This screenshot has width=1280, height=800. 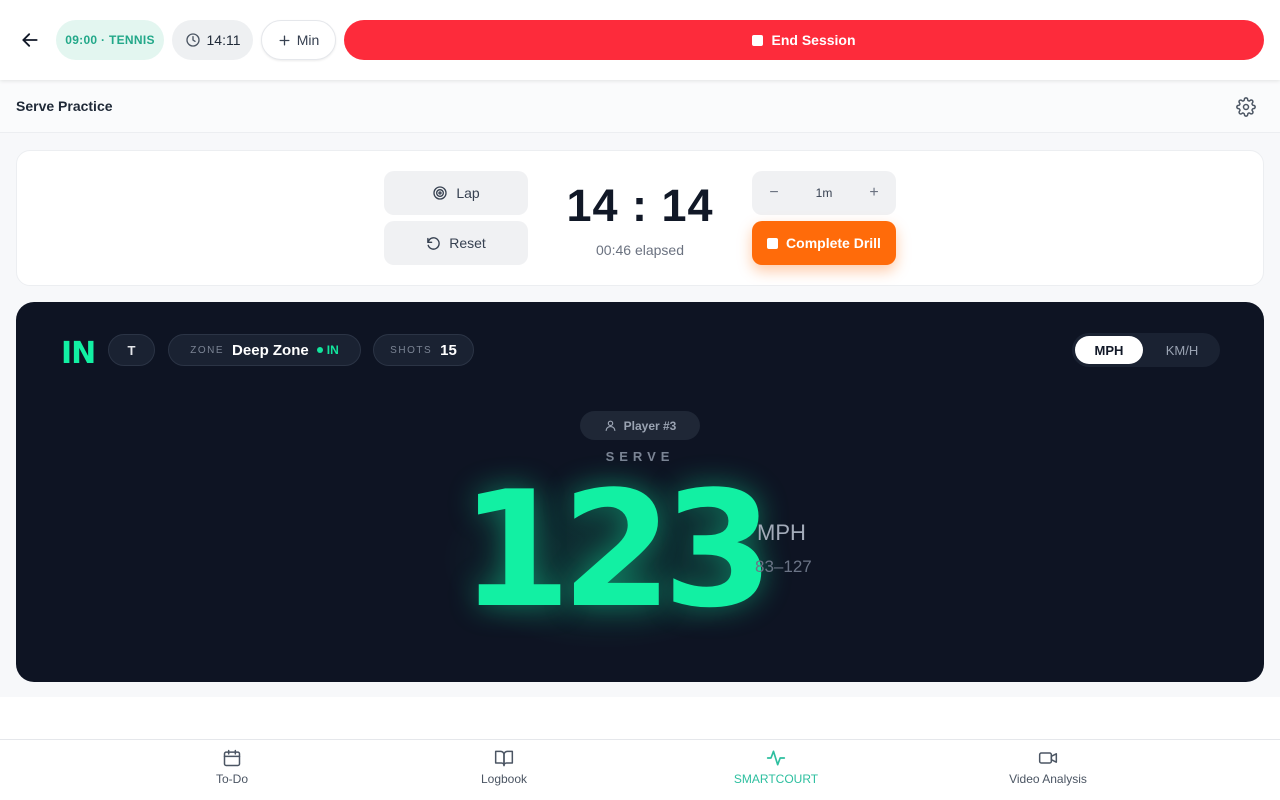 I want to click on time-step-control: − 1m +, so click(x=824, y=193).